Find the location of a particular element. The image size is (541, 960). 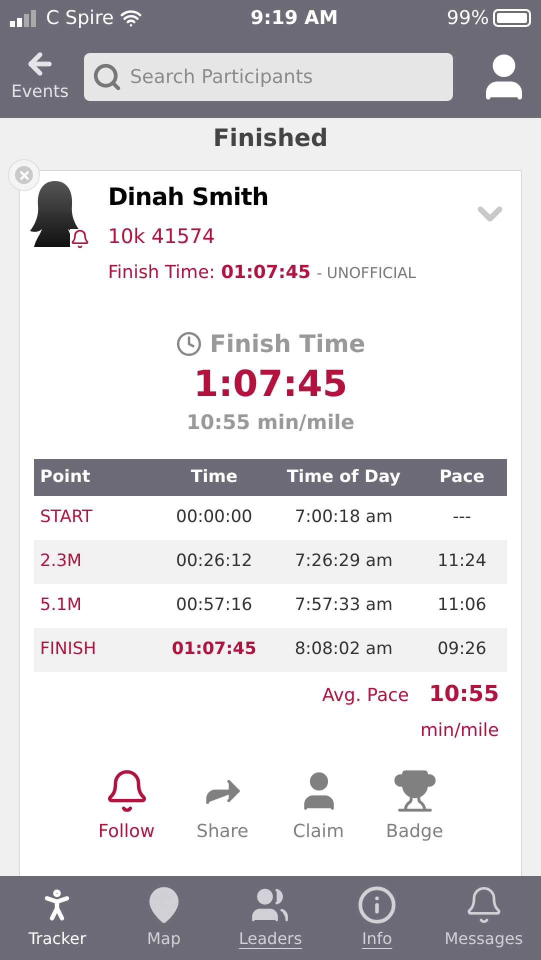

tab-bar-item: Tracker is located at coordinates (57, 918).